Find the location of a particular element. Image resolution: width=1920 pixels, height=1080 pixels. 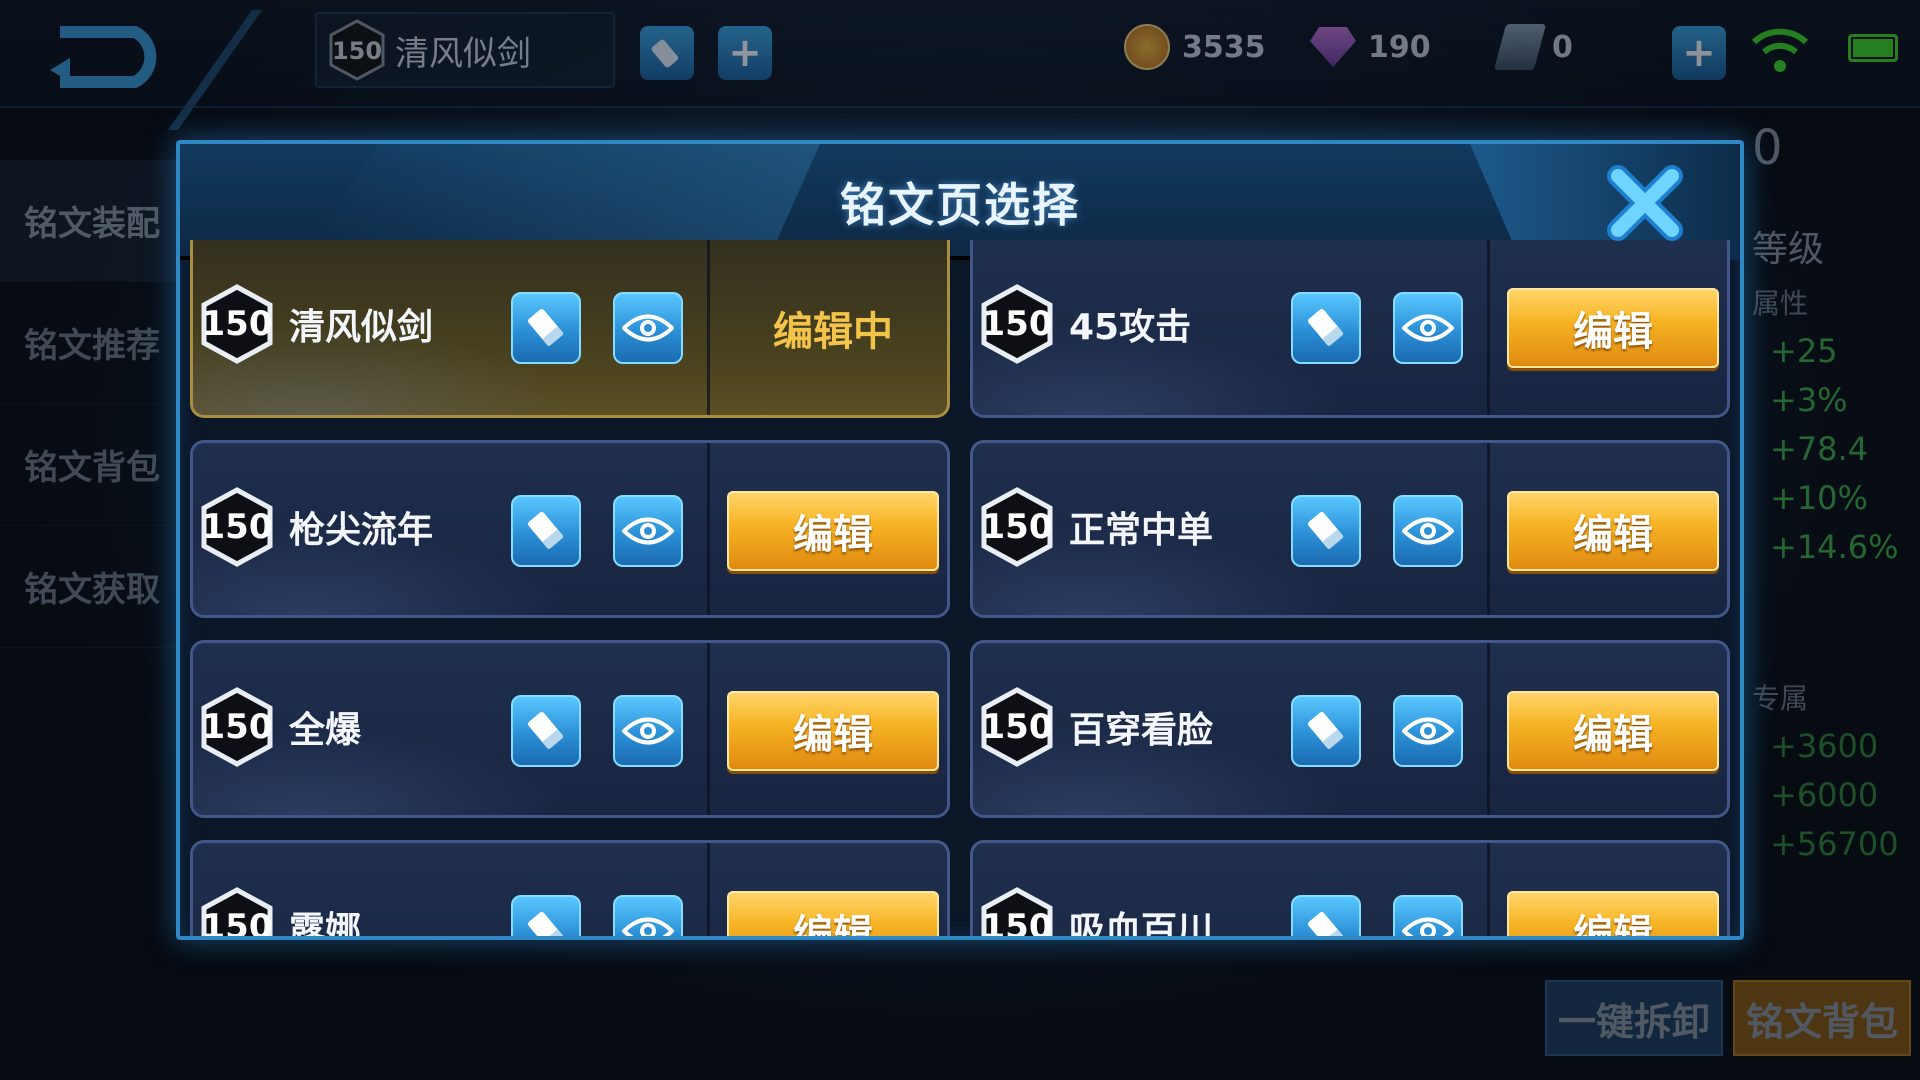

sidebar-item-rune-bag: 铭文背包 is located at coordinates (90, 465).